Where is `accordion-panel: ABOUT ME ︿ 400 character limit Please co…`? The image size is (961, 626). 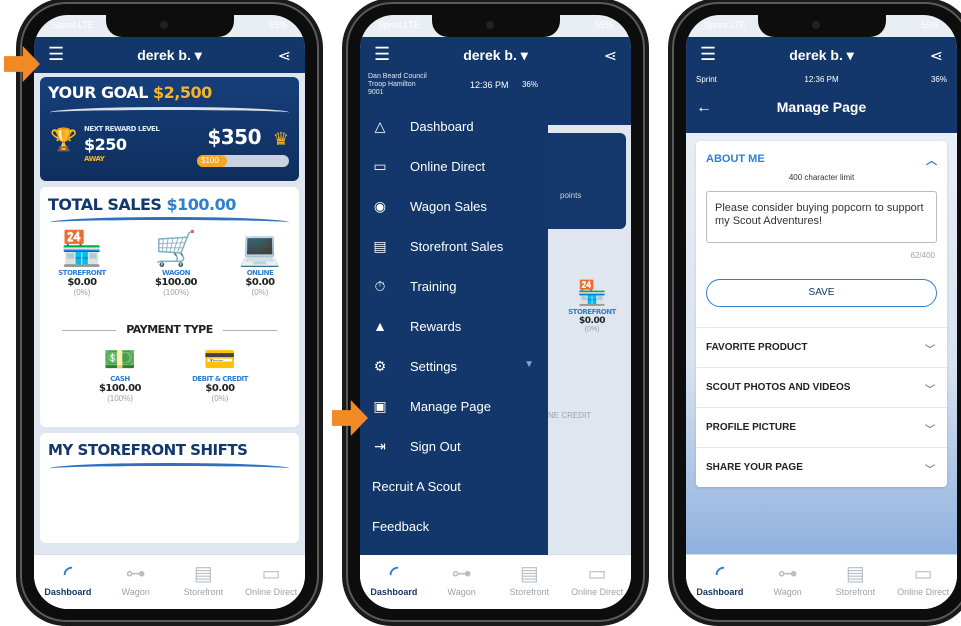 accordion-panel: ABOUT ME ︿ 400 character limit Please co… is located at coordinates (821, 314).